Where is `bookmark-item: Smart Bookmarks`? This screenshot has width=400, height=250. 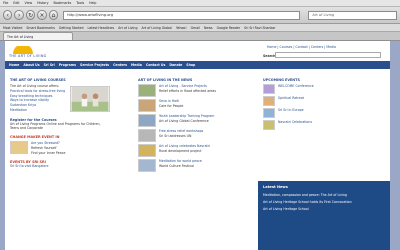 bookmark-item: Smart Bookmarks is located at coordinates (40, 28).